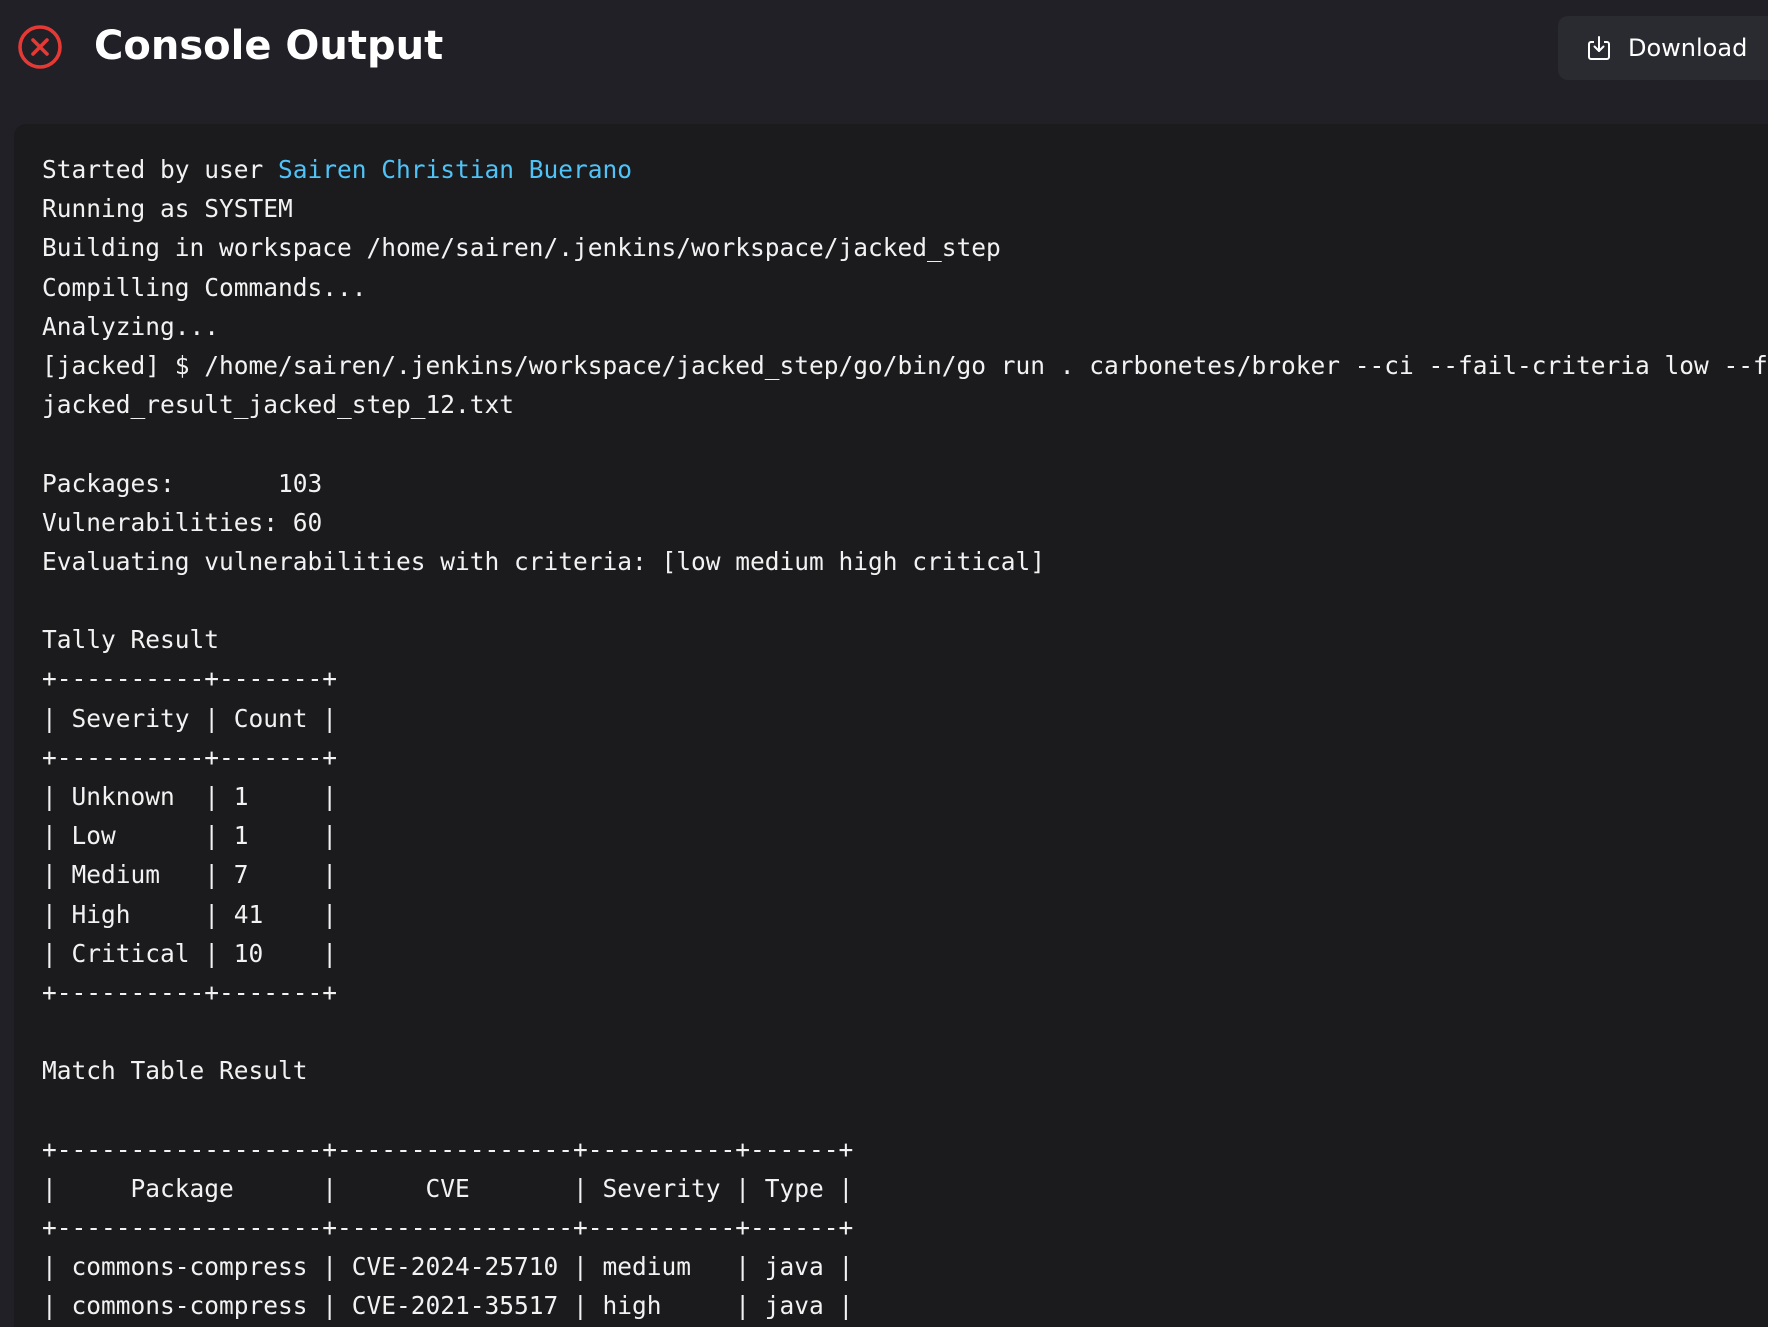  I want to click on console-line: Running as SYSTEM, so click(167, 209).